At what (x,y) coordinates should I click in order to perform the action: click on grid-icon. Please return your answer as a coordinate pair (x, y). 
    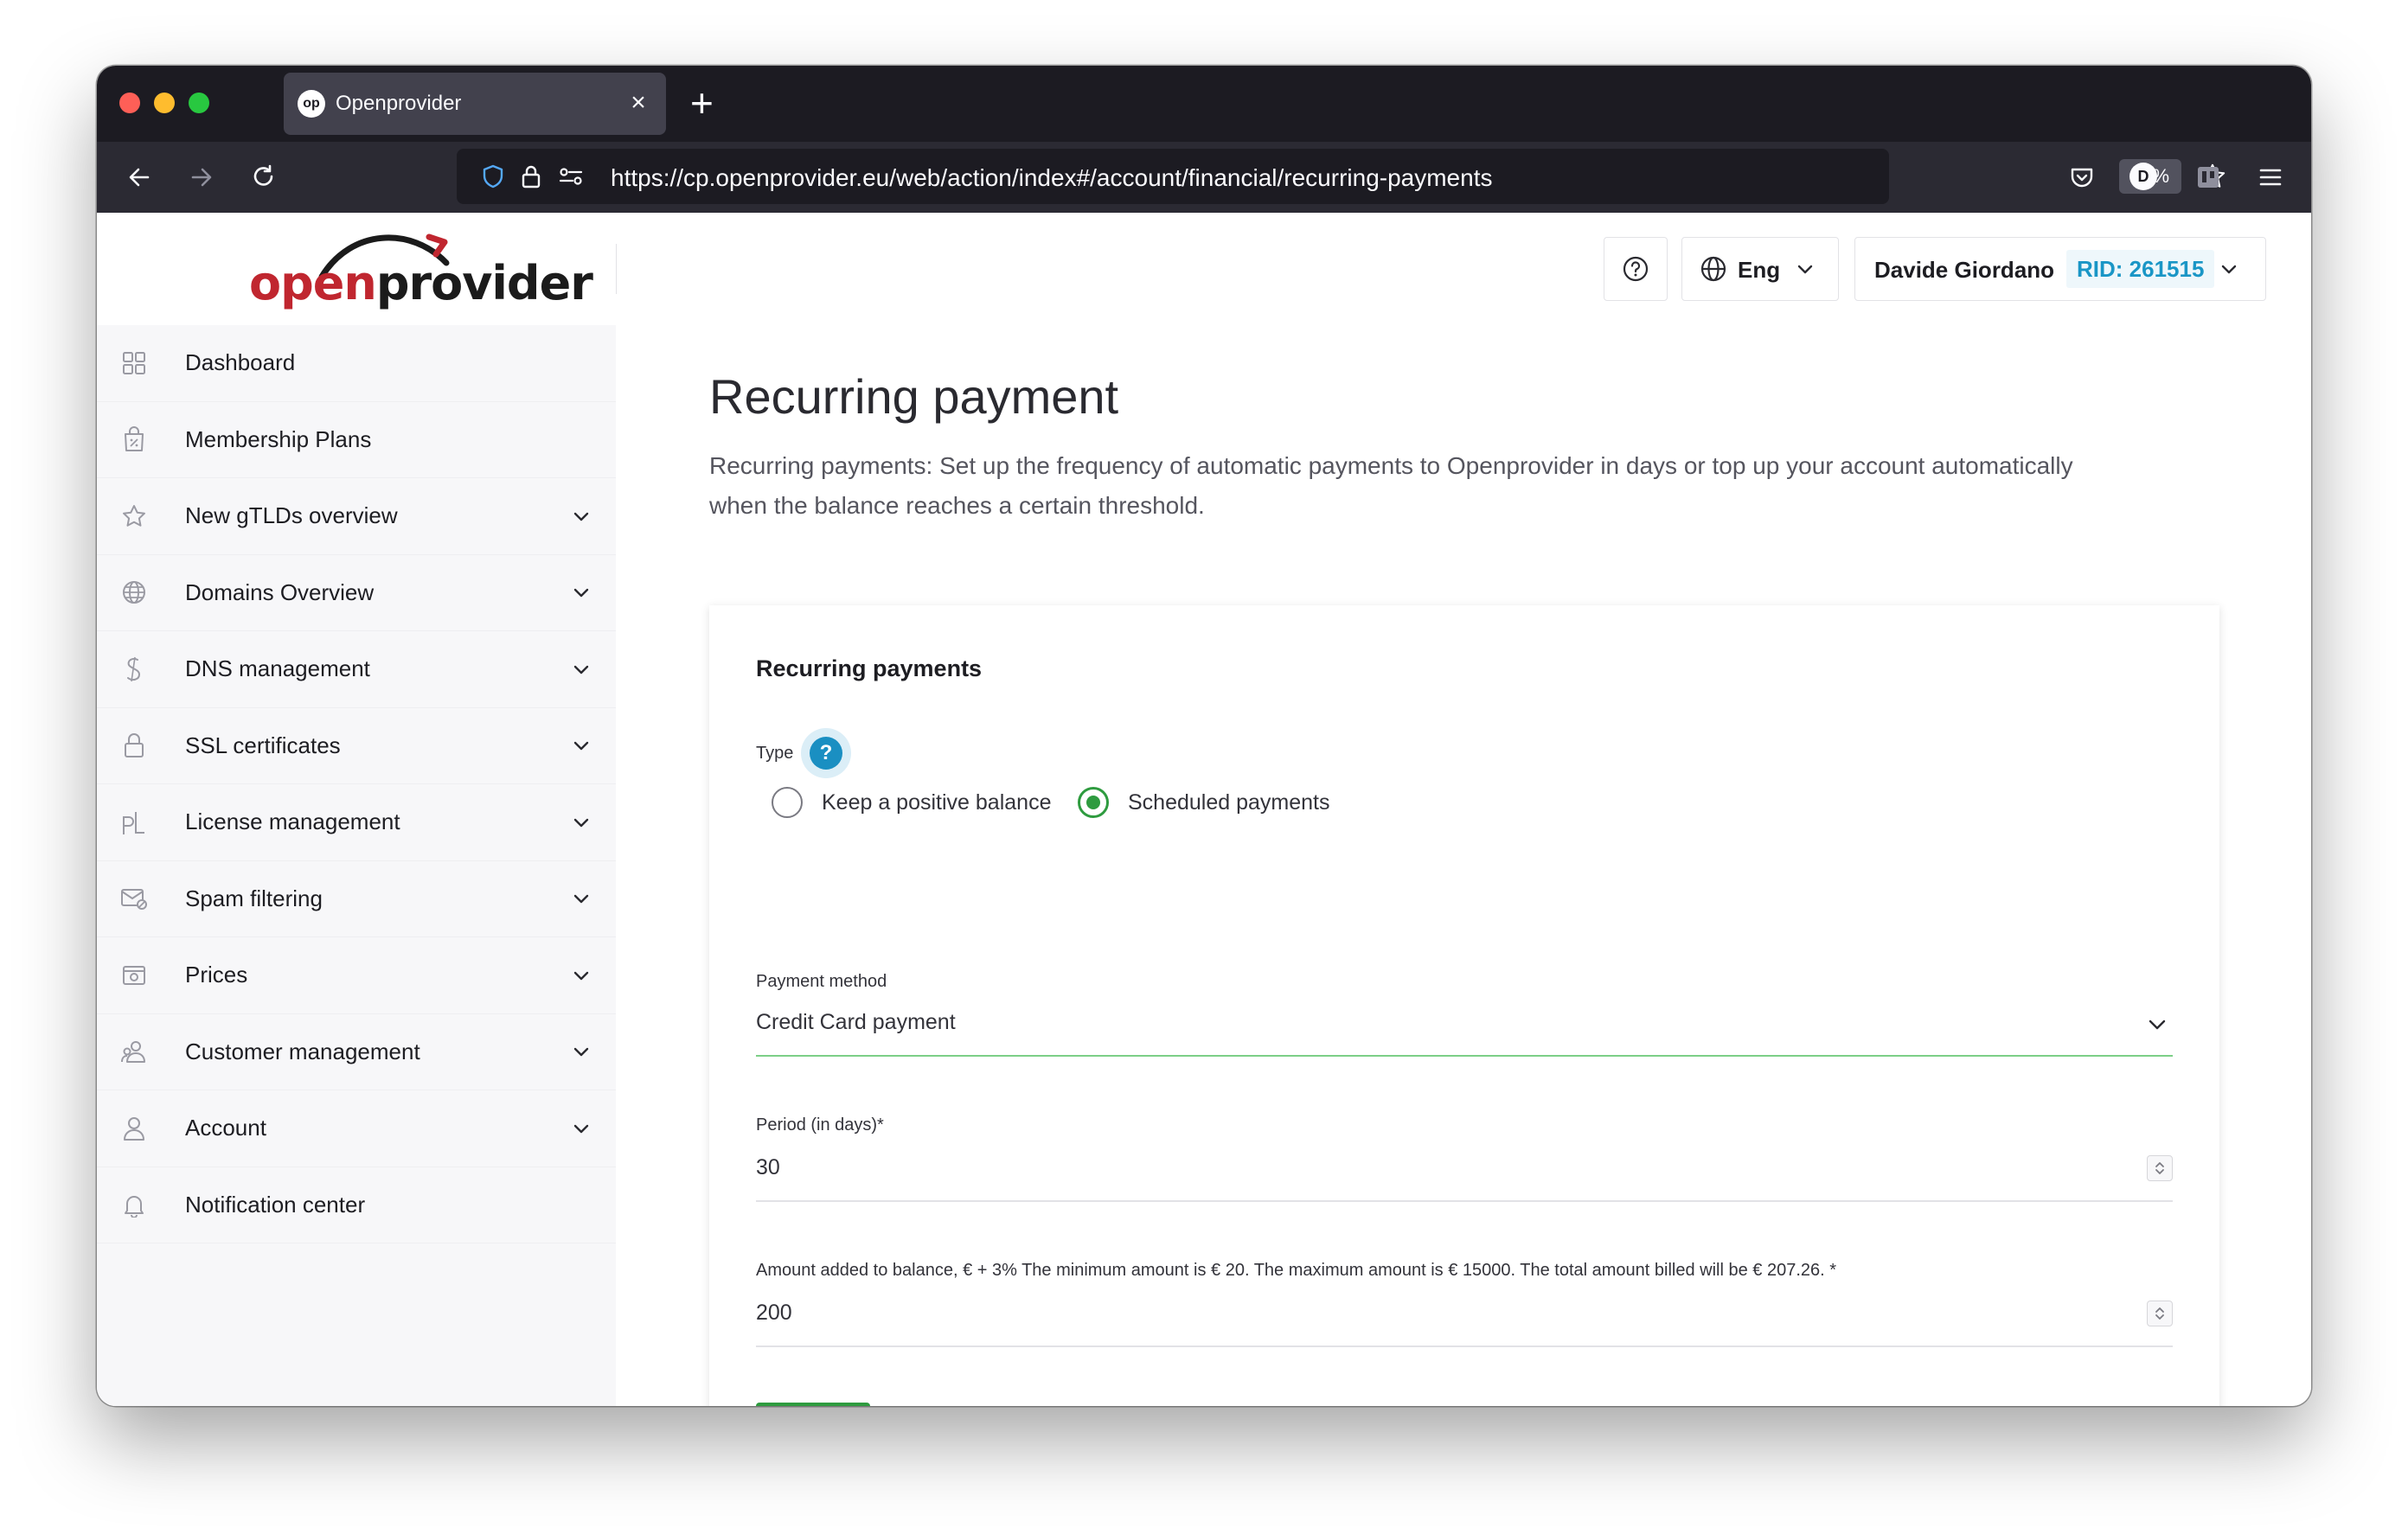
    Looking at the image, I should click on (134, 363).